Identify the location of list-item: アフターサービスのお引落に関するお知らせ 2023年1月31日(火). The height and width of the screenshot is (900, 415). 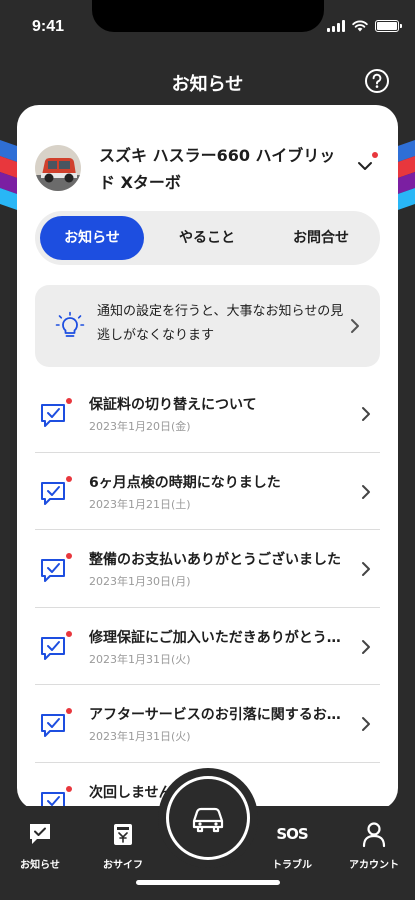
(207, 724).